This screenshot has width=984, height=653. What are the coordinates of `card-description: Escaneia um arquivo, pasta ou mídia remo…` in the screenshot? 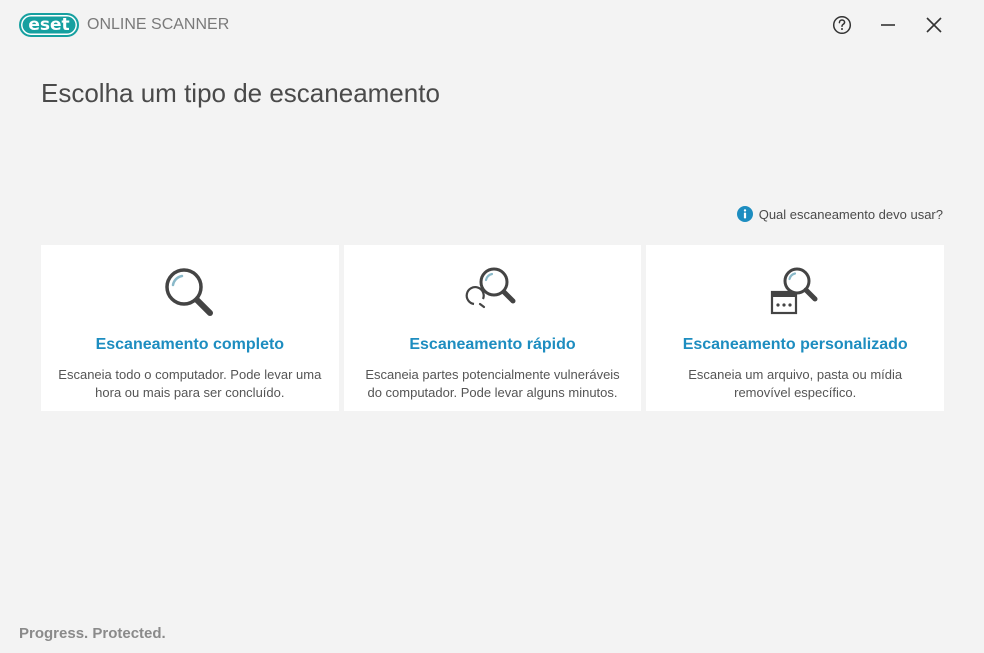 It's located at (795, 383).